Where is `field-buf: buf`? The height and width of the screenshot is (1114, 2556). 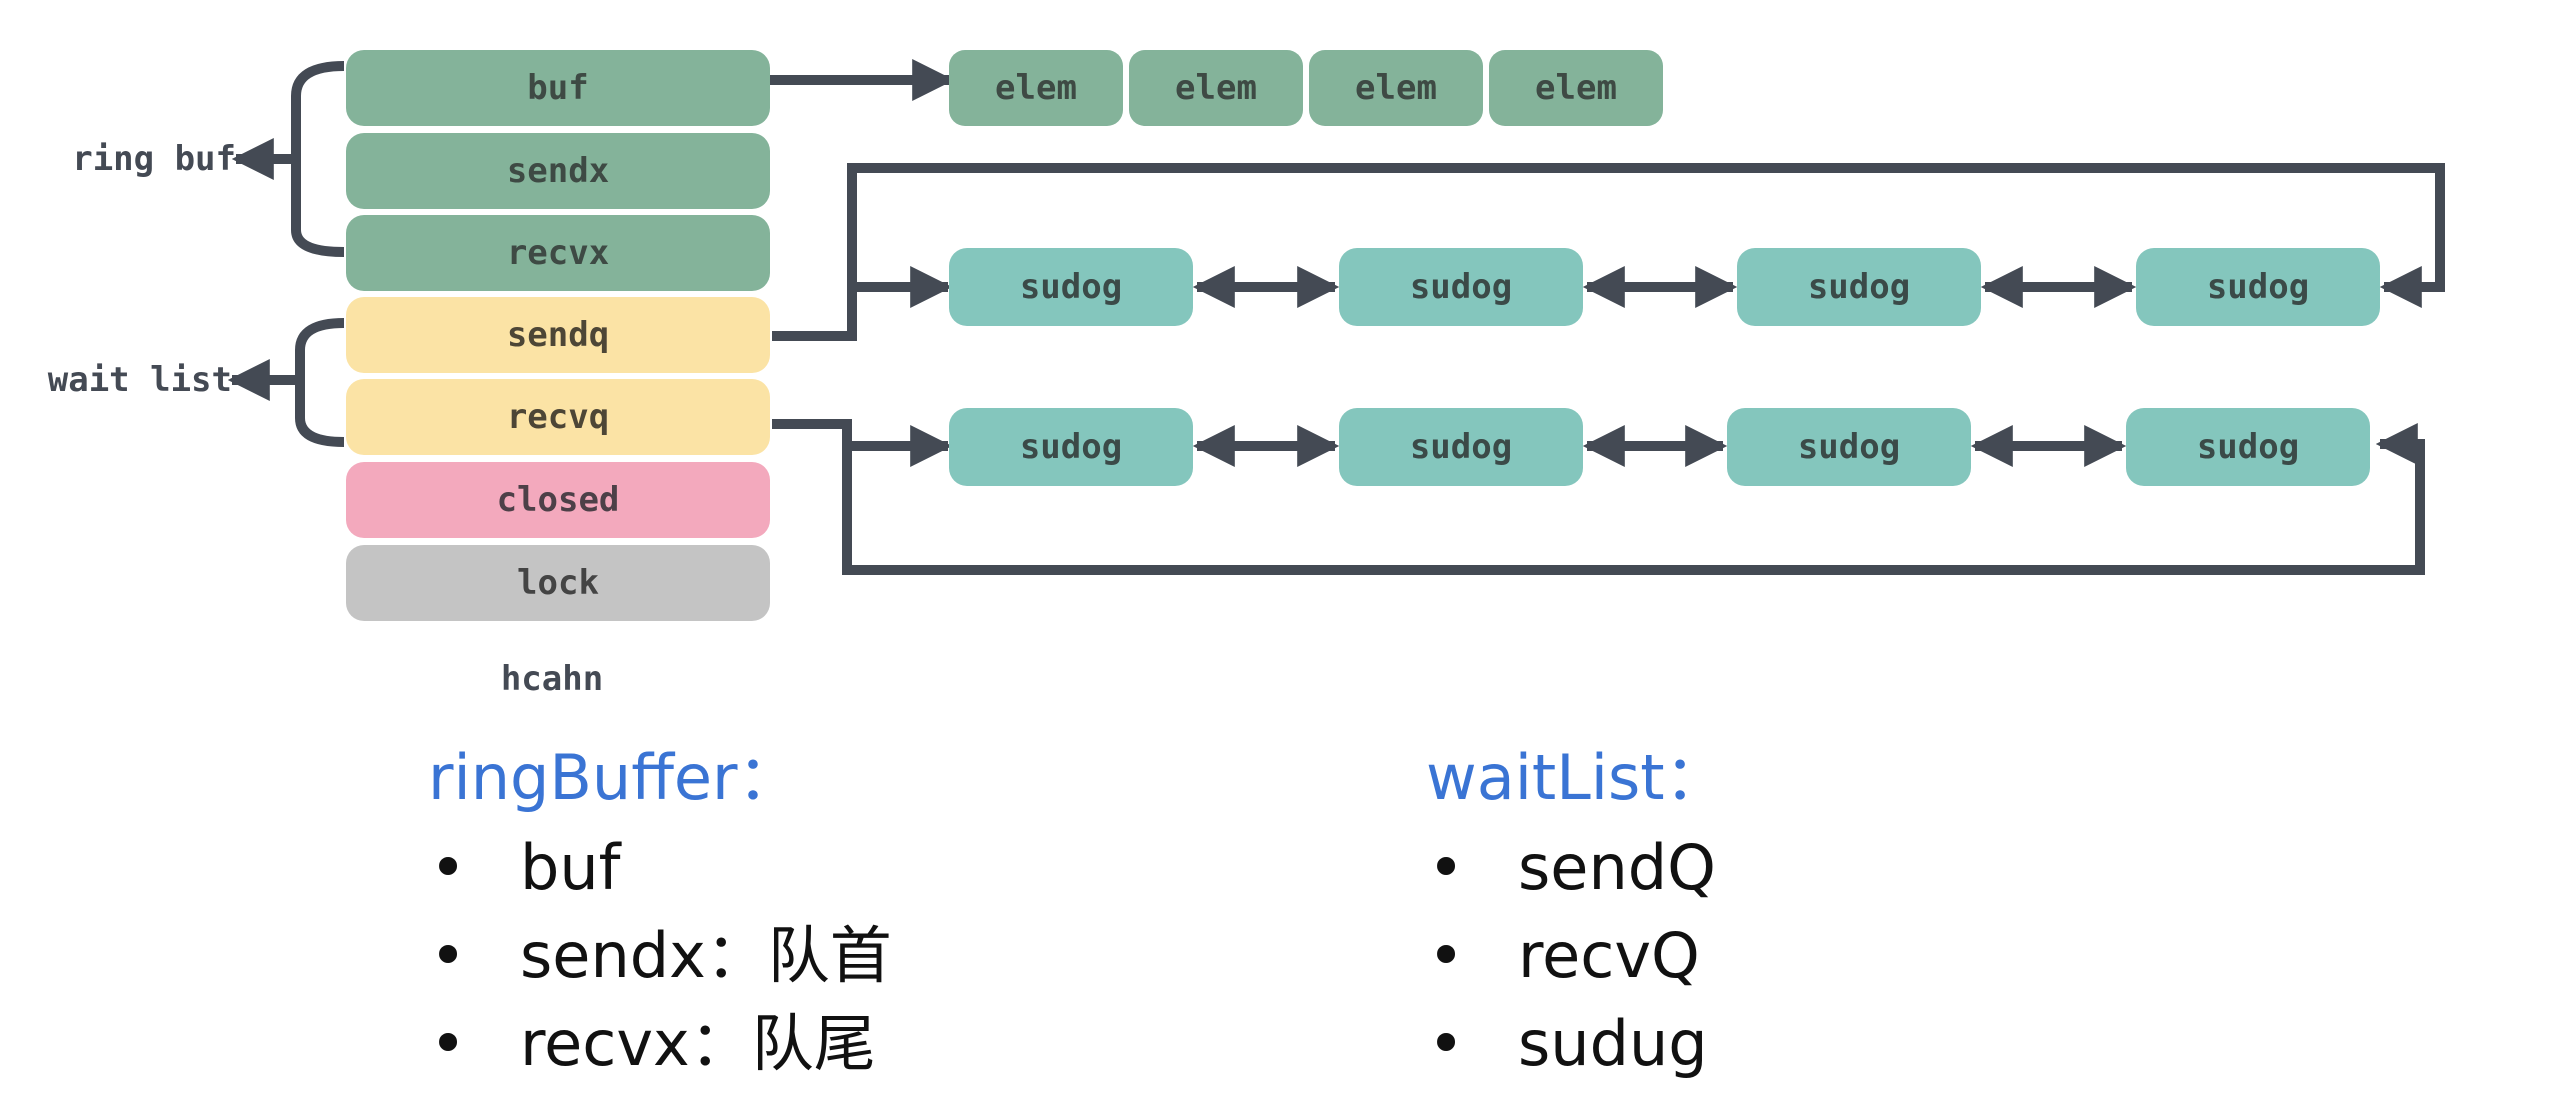
field-buf: buf is located at coordinates (558, 88).